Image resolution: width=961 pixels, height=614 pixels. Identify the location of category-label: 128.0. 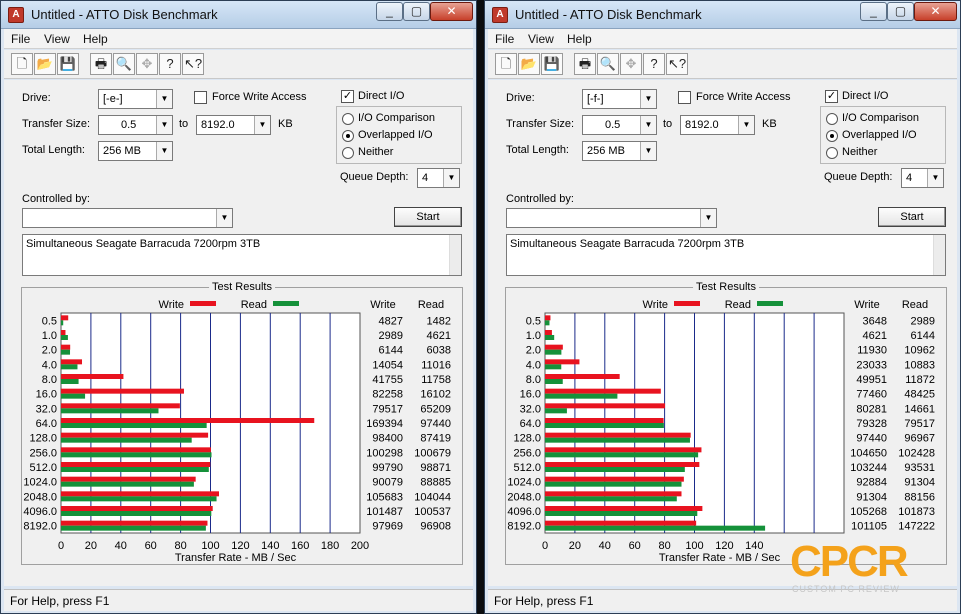
(43, 439).